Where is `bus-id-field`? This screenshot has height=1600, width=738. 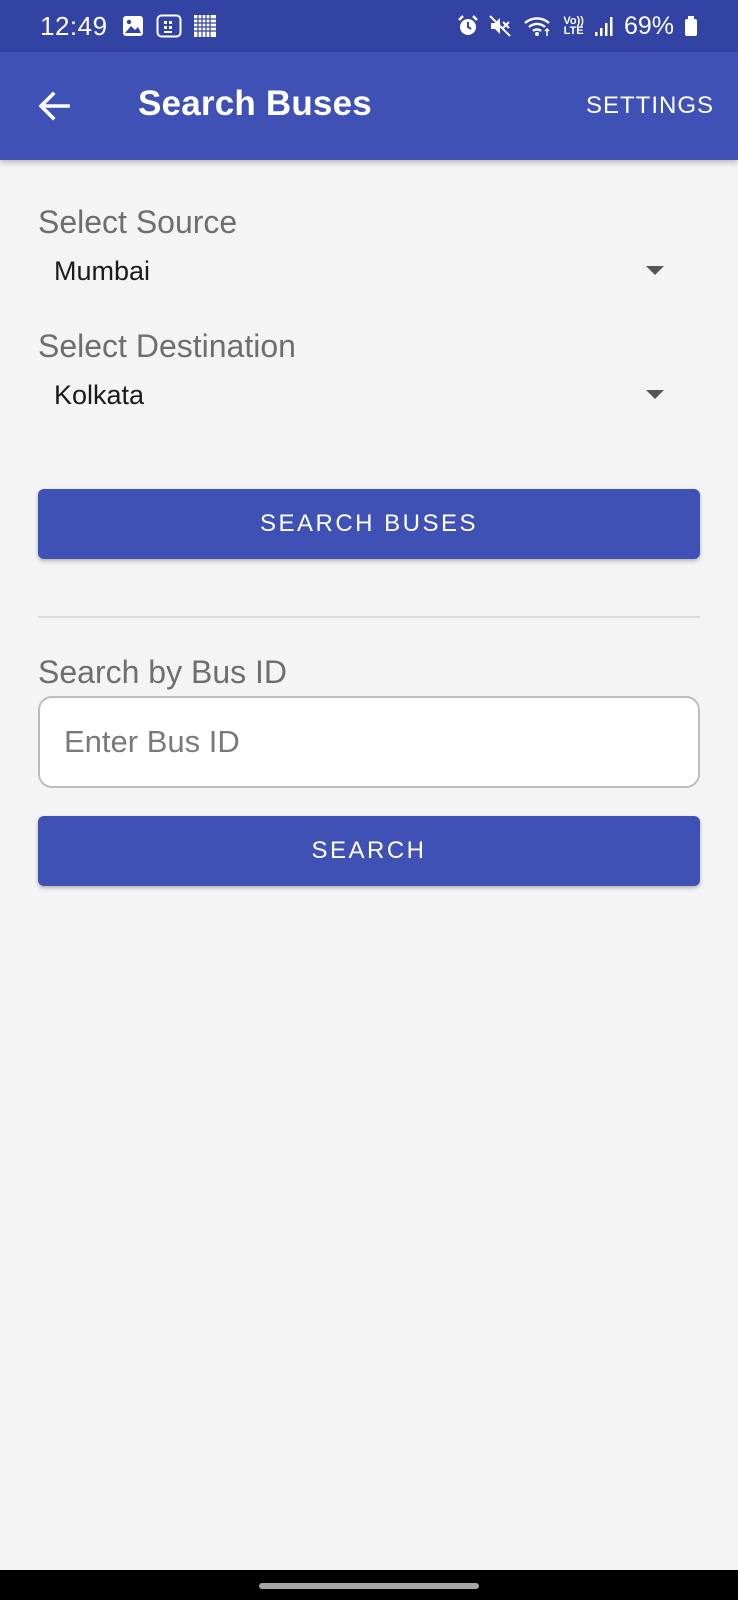 bus-id-field is located at coordinates (369, 742).